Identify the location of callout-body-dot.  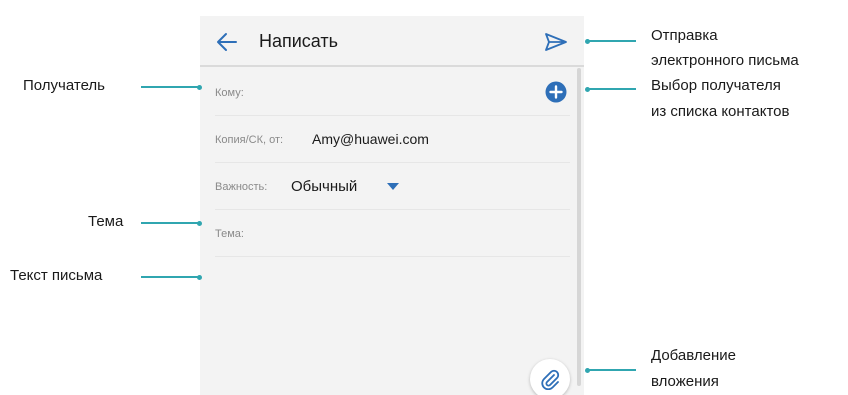
(199, 277).